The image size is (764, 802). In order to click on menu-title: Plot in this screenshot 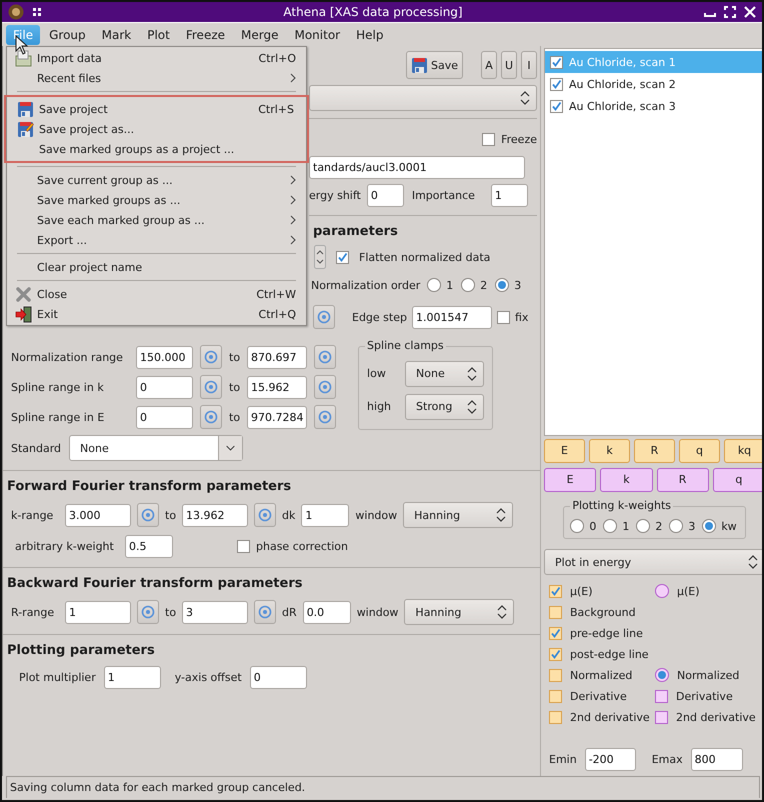, I will do `click(158, 34)`.